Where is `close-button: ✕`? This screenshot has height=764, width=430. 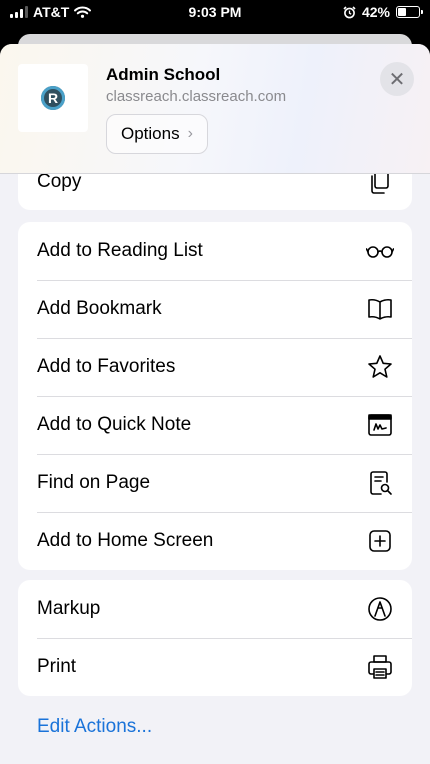
close-button: ✕ is located at coordinates (397, 79).